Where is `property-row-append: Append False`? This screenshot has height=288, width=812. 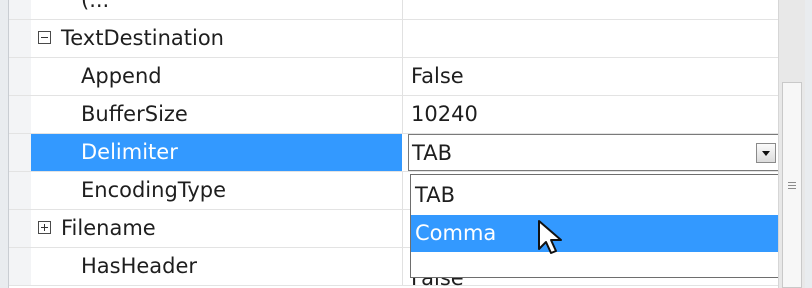 property-row-append: Append False is located at coordinates (394, 77).